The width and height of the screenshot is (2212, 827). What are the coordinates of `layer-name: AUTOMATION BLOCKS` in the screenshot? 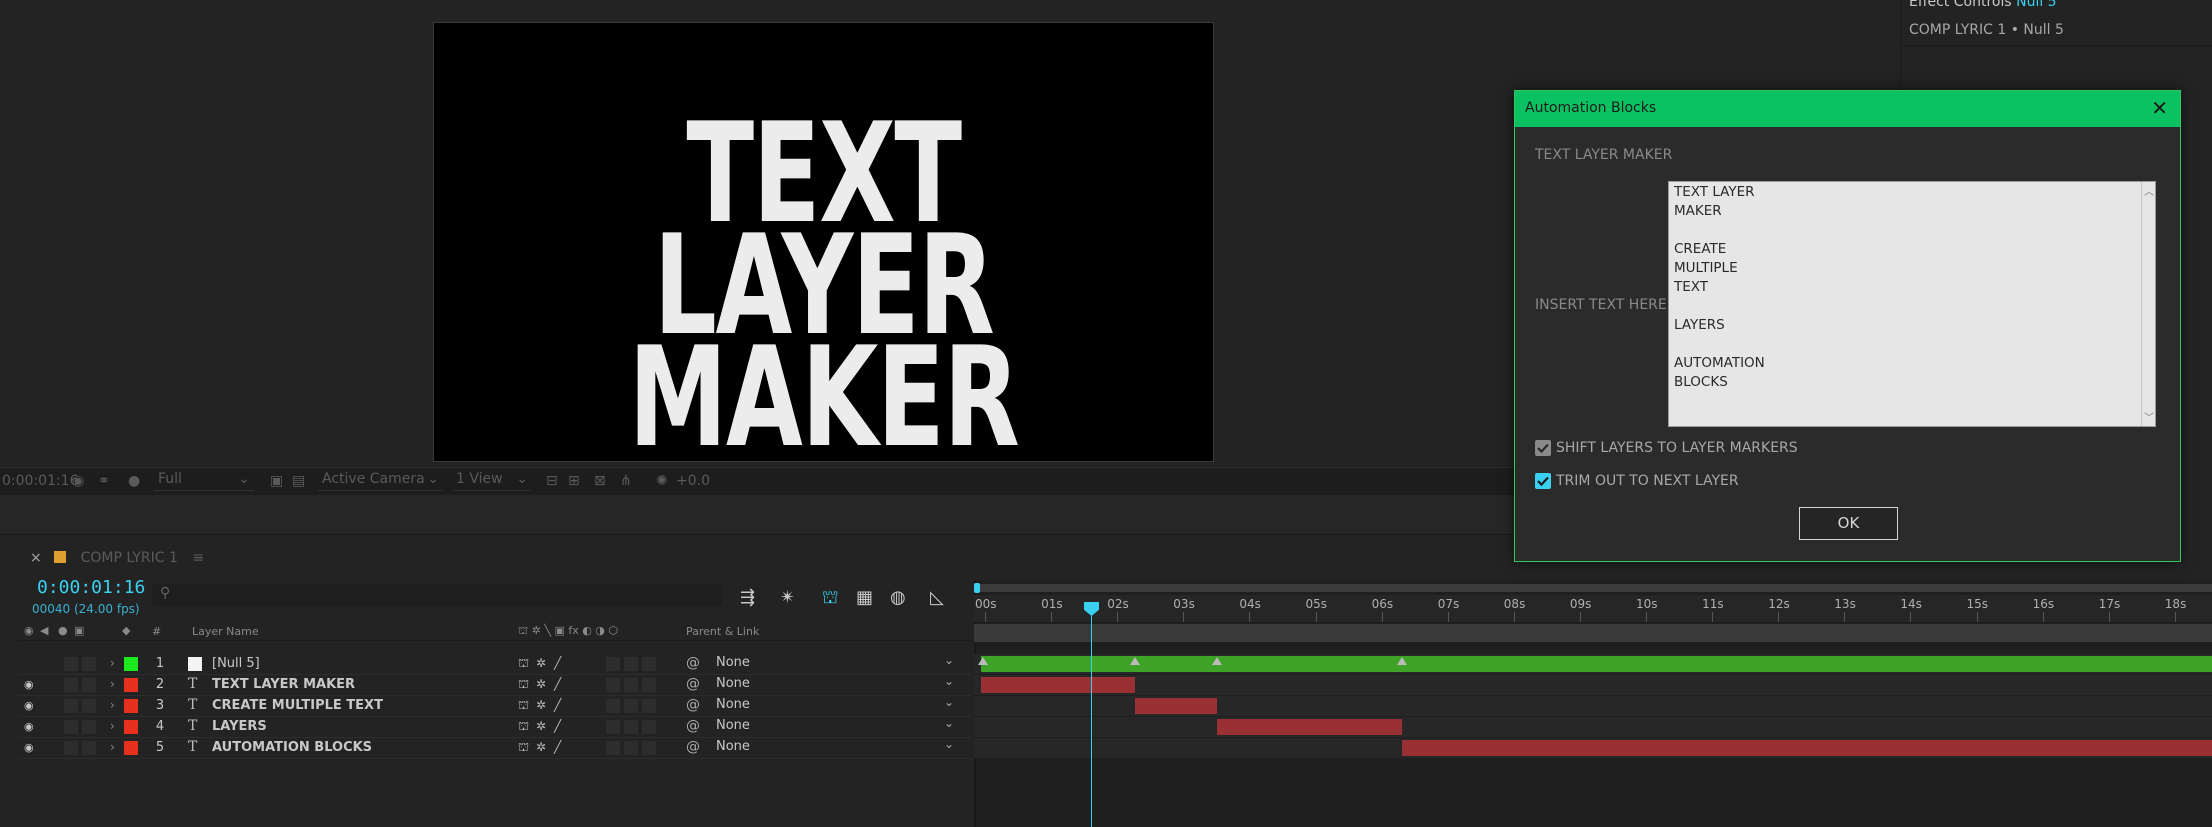 It's located at (292, 747).